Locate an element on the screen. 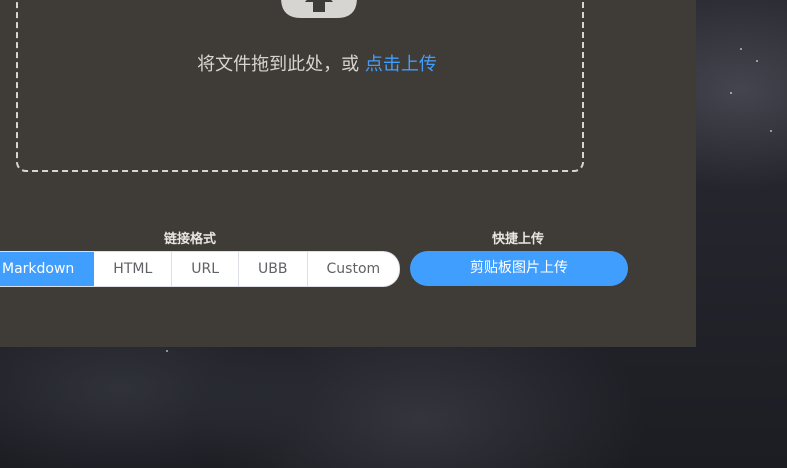 The height and width of the screenshot is (468, 787). format-option-markdown: Markdown is located at coordinates (47, 269).